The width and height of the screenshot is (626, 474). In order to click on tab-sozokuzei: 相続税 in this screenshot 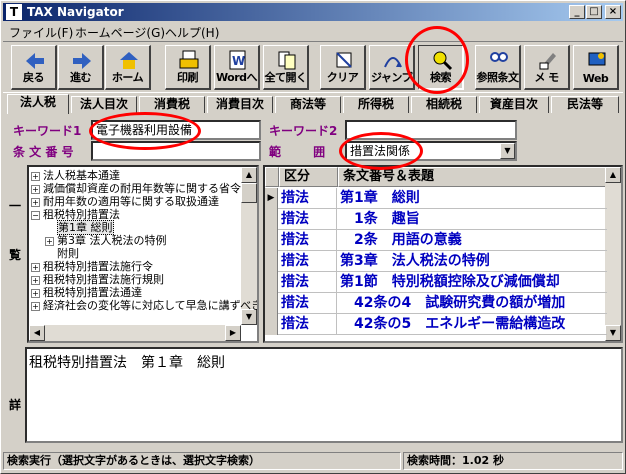, I will do `click(444, 104)`.